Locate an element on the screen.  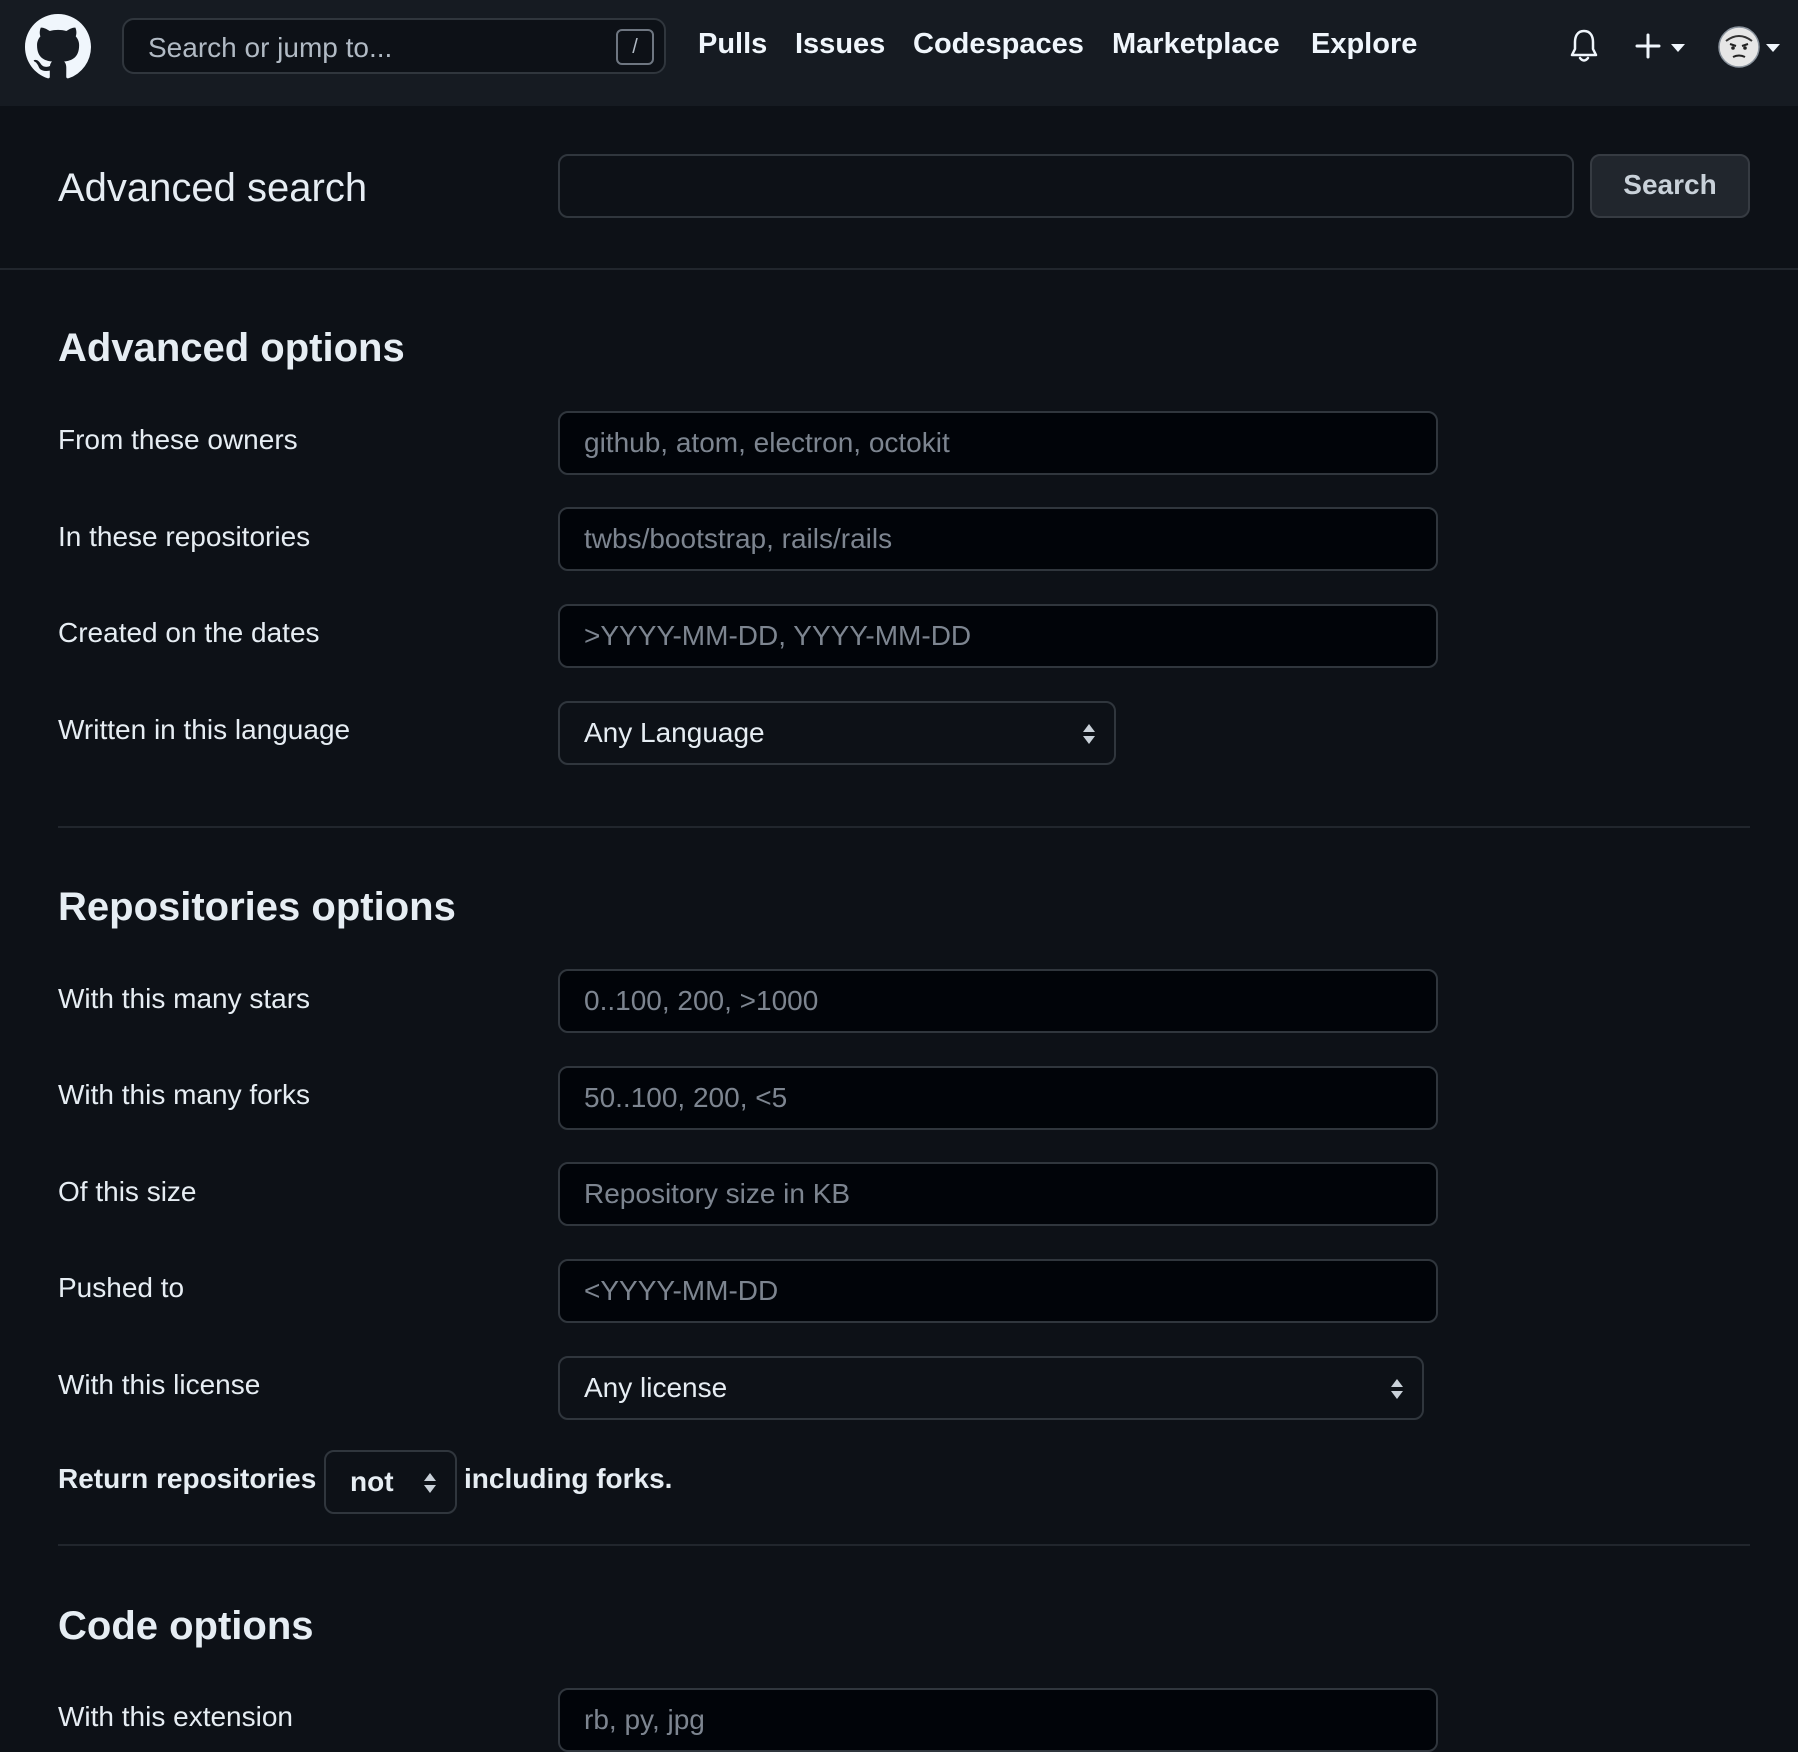
stars-input is located at coordinates (998, 1001).